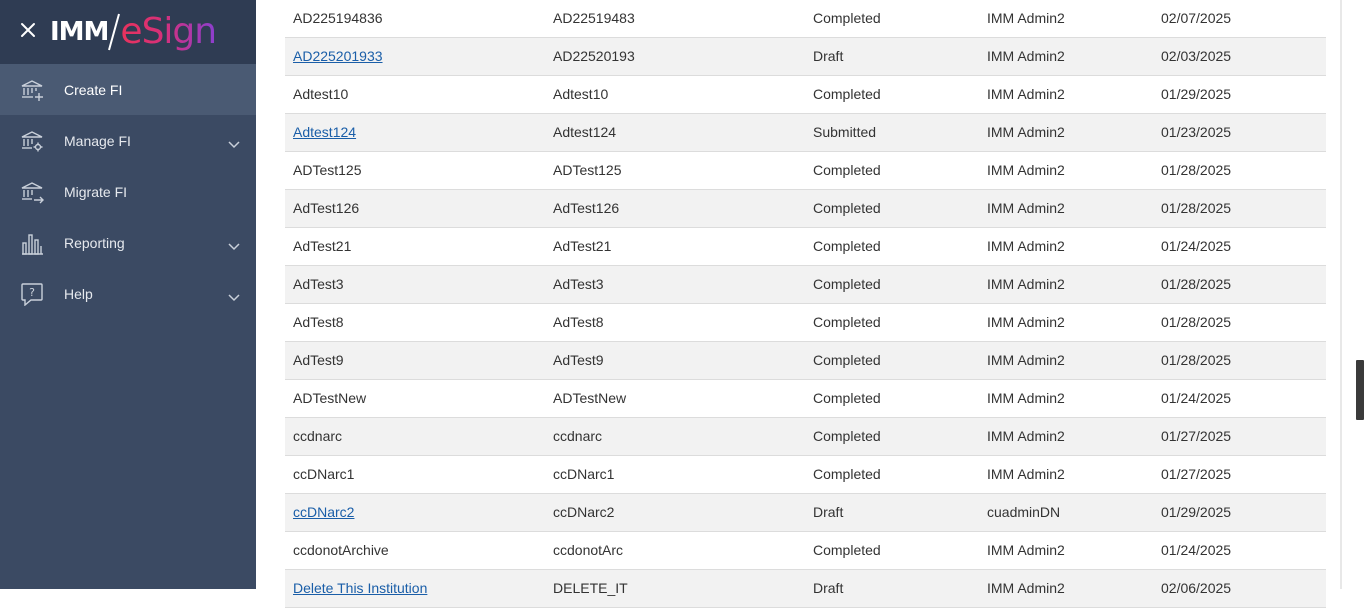 The height and width of the screenshot is (608, 1366). Describe the element at coordinates (97, 140) in the screenshot. I see `sidebar-item-label: Manage FI` at that location.